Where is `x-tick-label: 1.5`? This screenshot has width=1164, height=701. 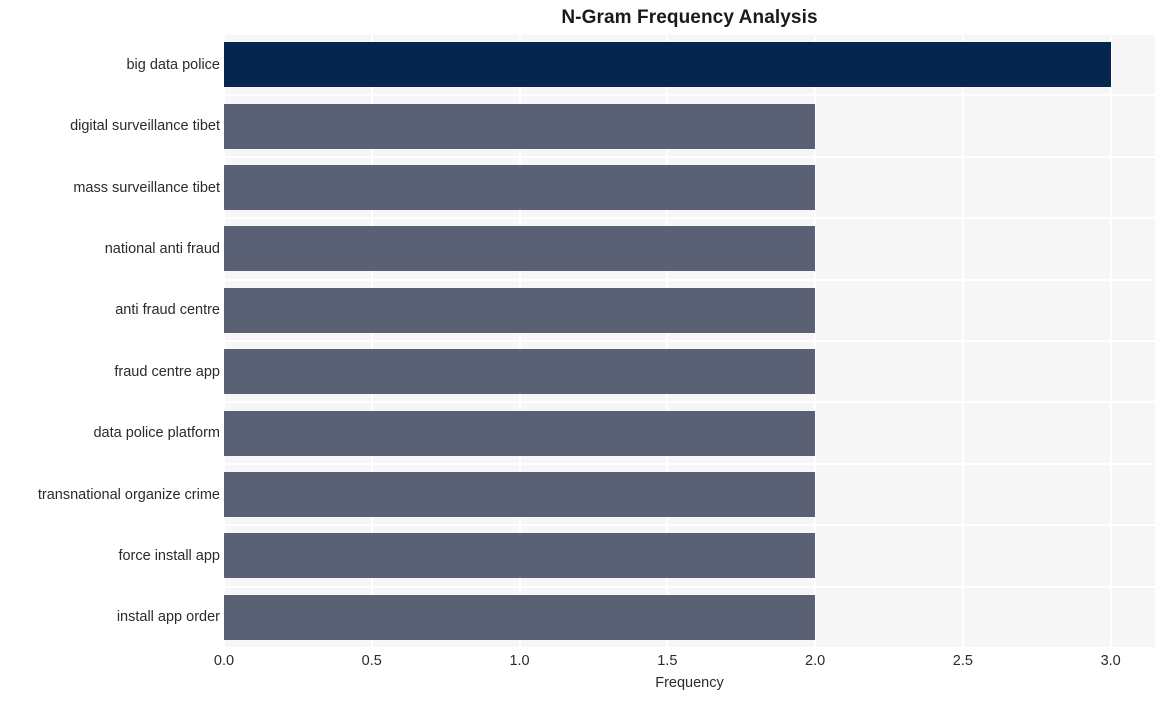 x-tick-label: 1.5 is located at coordinates (667, 661).